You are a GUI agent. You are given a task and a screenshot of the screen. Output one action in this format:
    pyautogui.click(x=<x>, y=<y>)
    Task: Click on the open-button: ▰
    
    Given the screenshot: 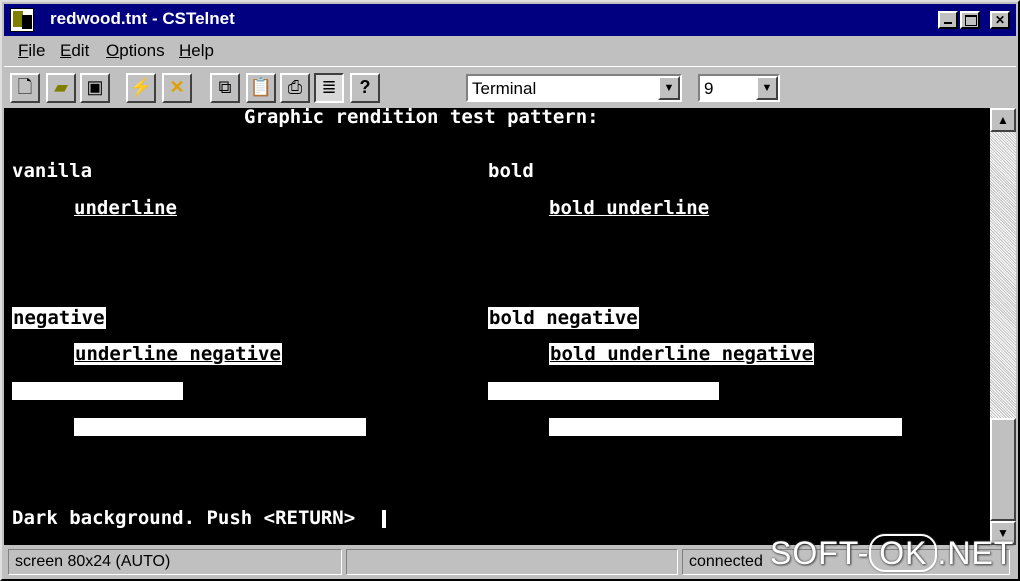 What is the action you would take?
    pyautogui.click(x=61, y=88)
    